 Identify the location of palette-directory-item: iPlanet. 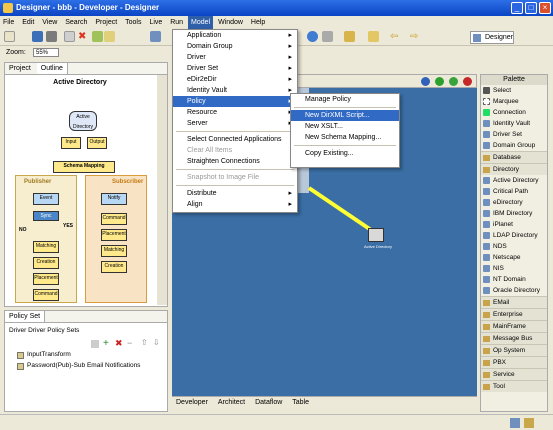
(514, 224).